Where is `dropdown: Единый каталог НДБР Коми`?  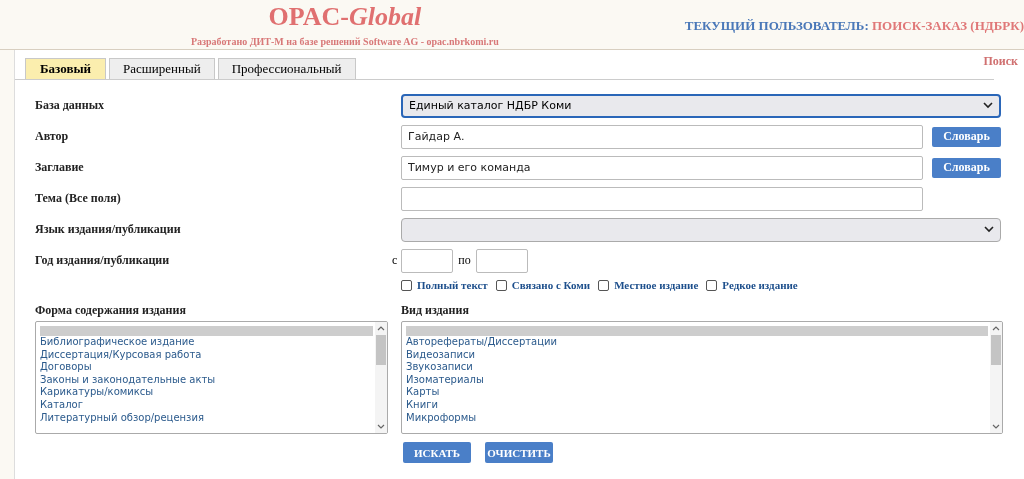 dropdown: Единый каталог НДБР Коми is located at coordinates (701, 105).